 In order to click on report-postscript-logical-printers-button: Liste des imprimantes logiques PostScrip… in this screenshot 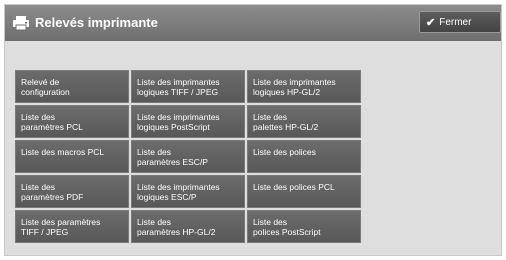, I will do `click(188, 121)`.